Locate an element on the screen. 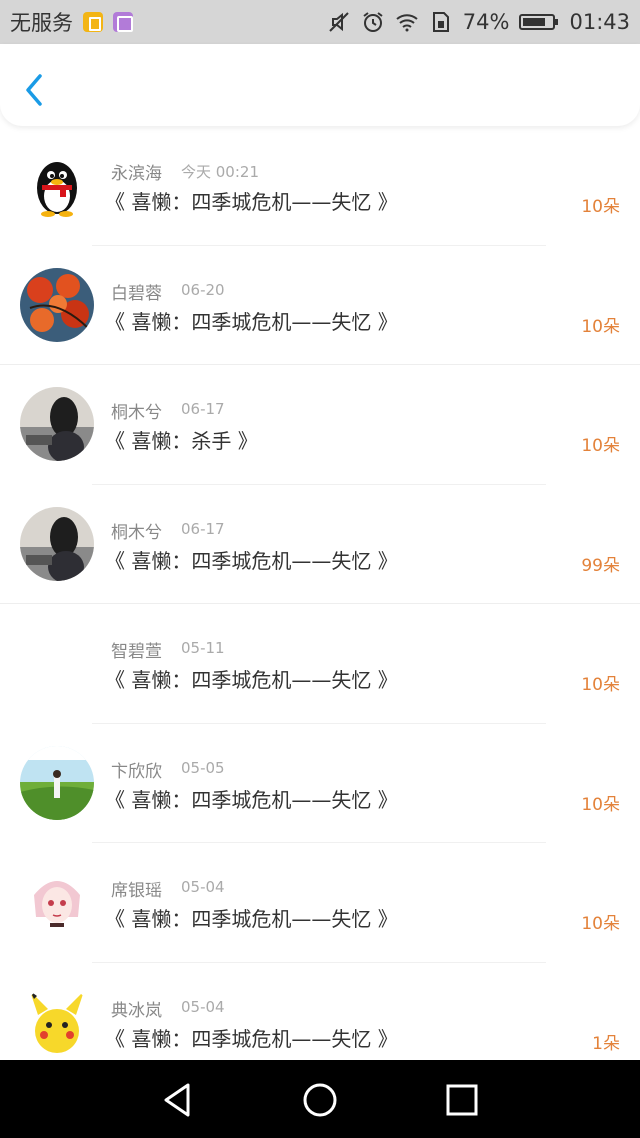 The width and height of the screenshot is (640, 1138). gift-time: 今天 00:21 is located at coordinates (220, 172).